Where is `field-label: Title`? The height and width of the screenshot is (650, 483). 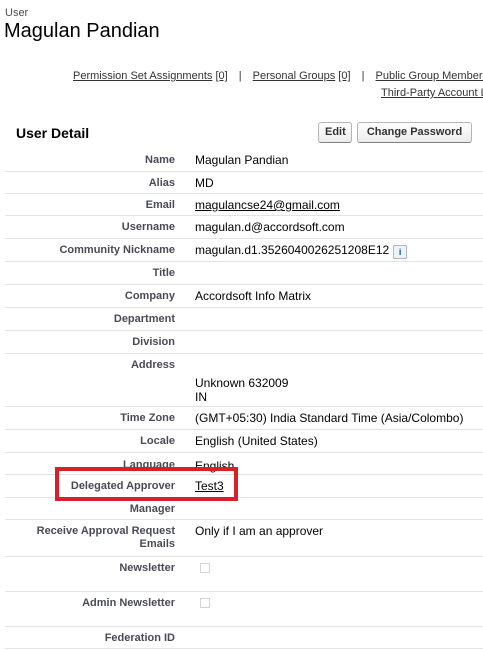 field-label: Title is located at coordinates (163, 273).